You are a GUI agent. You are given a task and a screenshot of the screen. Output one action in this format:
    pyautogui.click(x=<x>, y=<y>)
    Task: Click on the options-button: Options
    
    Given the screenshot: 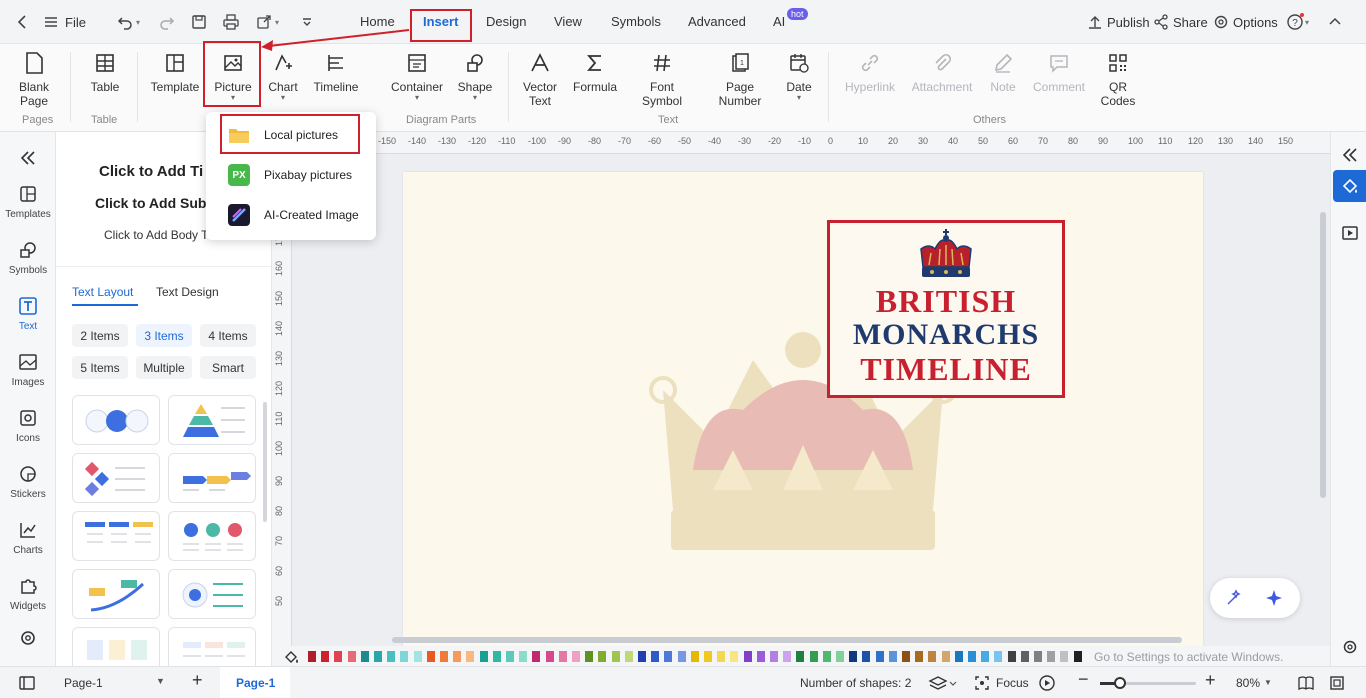 What is the action you would take?
    pyautogui.click(x=1245, y=22)
    